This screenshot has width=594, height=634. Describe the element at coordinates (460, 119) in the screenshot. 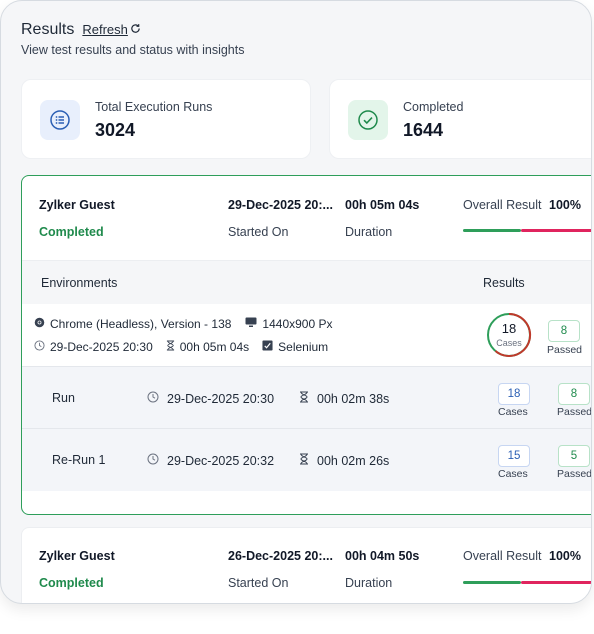

I see `stat-card-completed: Completed 1644` at that location.